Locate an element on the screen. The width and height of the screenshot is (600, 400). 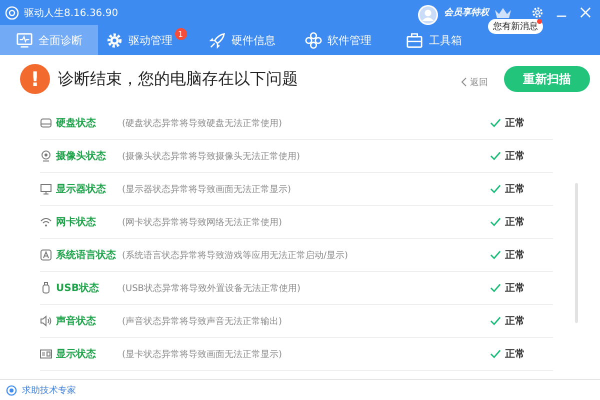
rocket-icon is located at coordinates (217, 40).